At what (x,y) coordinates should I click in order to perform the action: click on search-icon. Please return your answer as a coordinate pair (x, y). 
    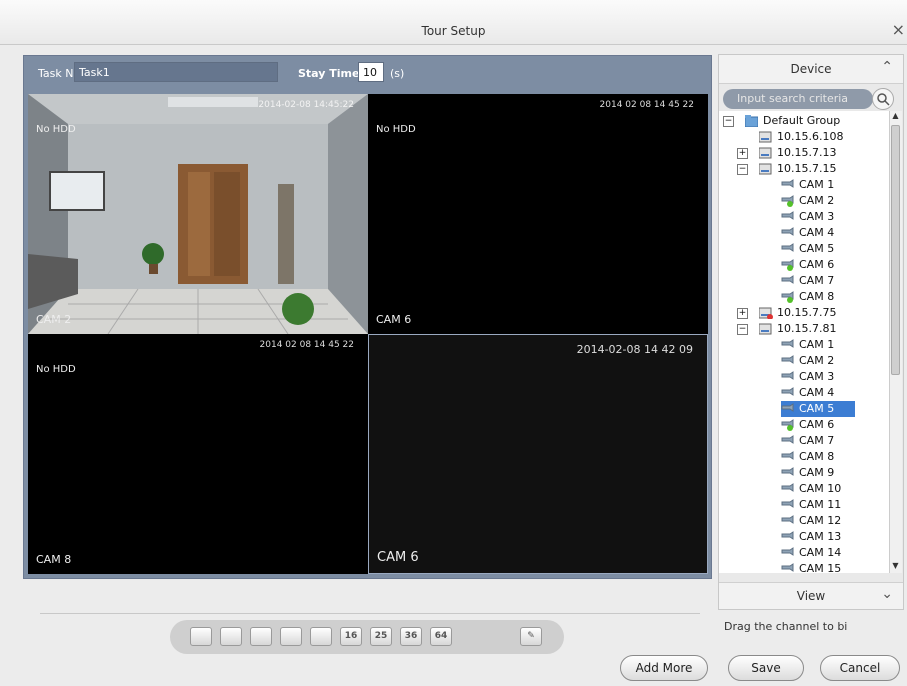
    Looking at the image, I should click on (883, 99).